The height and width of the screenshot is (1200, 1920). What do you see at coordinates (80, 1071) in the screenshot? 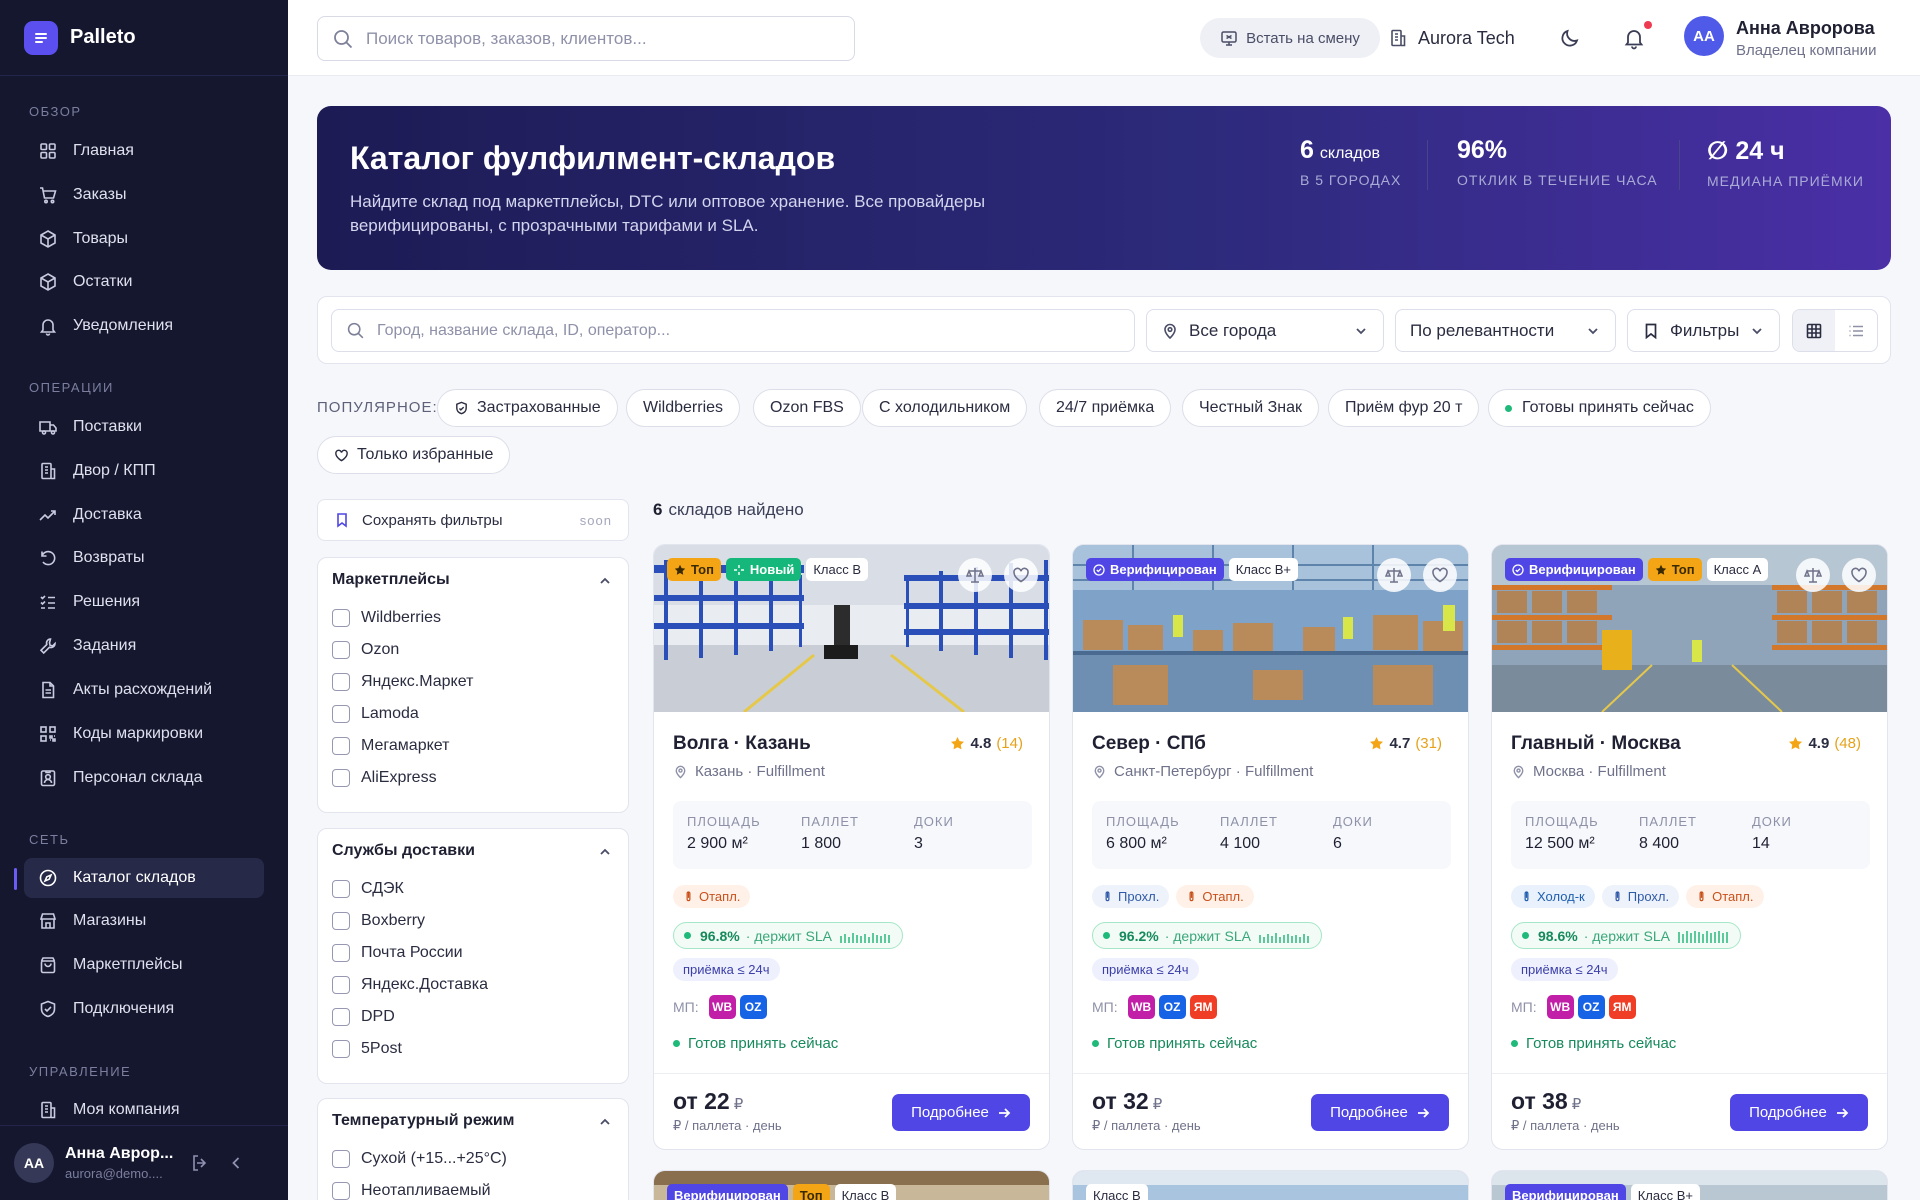
I see `nav-section-management: УПРАВЛЕНИЕ` at bounding box center [80, 1071].